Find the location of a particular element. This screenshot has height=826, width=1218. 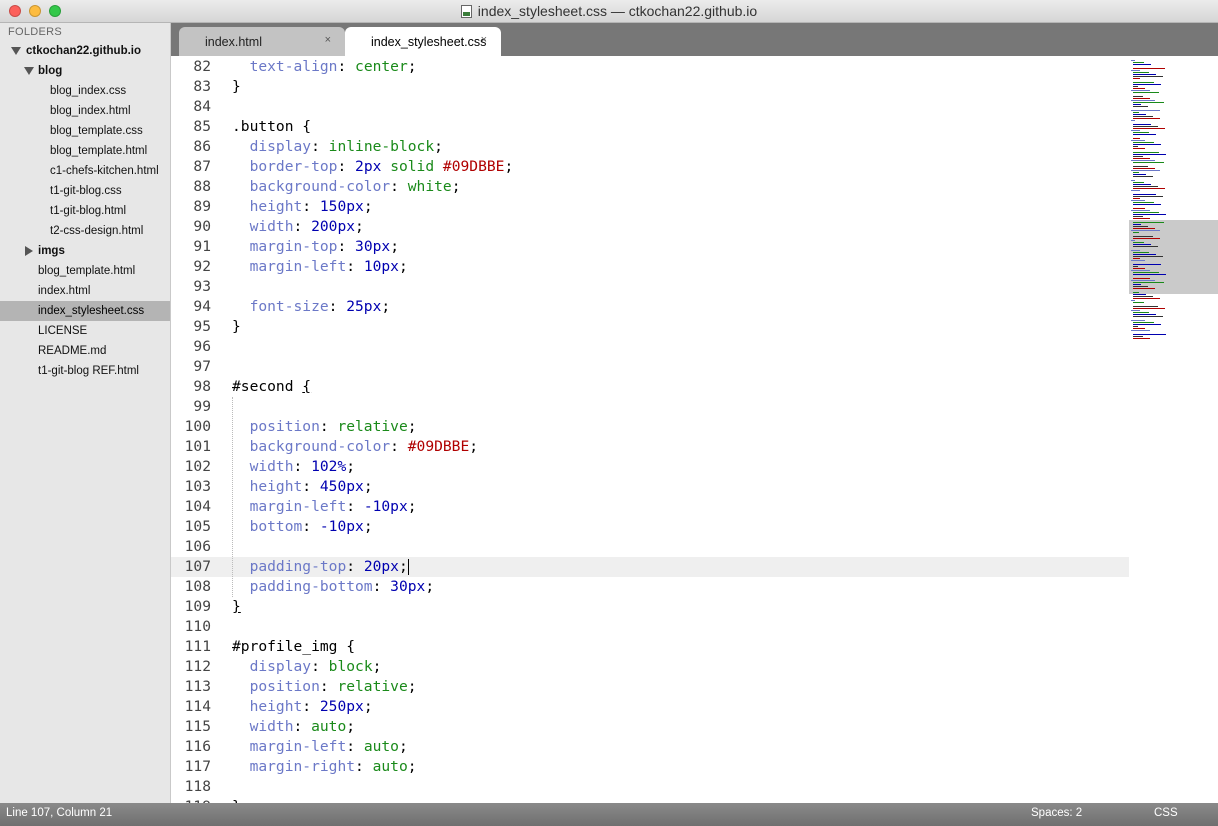

tab-index-stylesheet-css: index_stylesheet.css × is located at coordinates (423, 41).